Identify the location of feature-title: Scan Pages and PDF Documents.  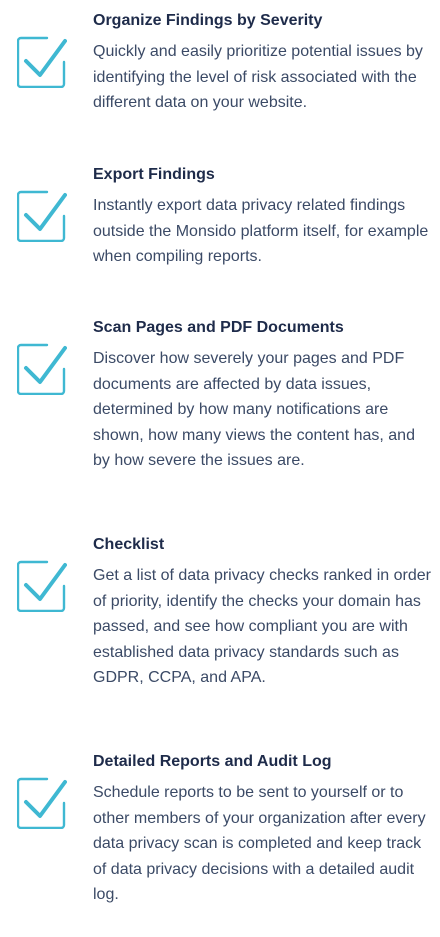
(218, 327).